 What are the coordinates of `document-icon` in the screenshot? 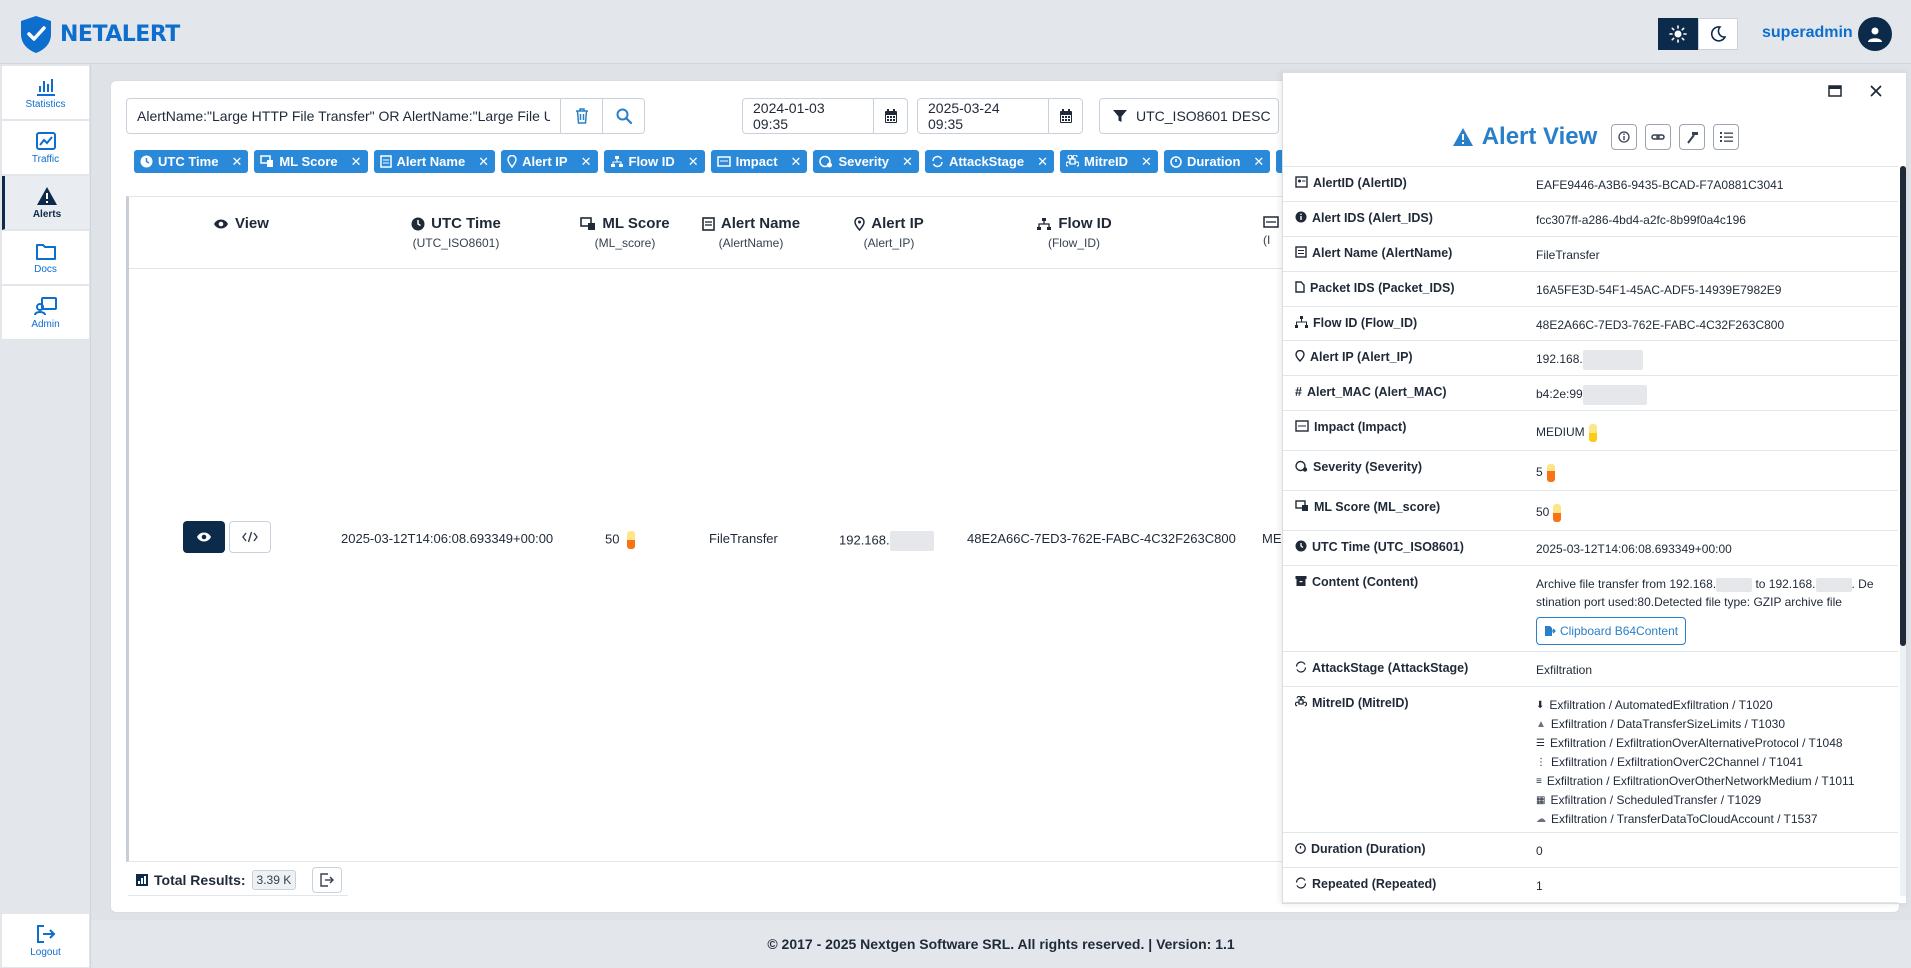 It's located at (385, 161).